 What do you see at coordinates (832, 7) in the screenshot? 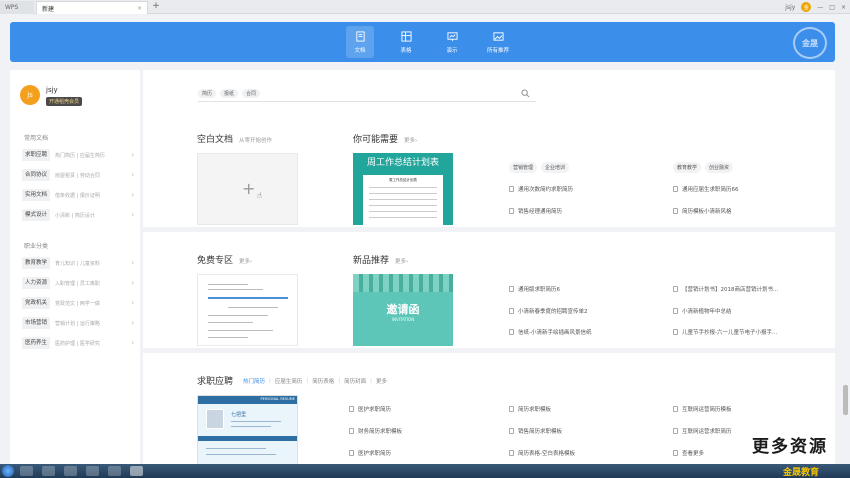
I see `maximize-icon: □` at bounding box center [832, 7].